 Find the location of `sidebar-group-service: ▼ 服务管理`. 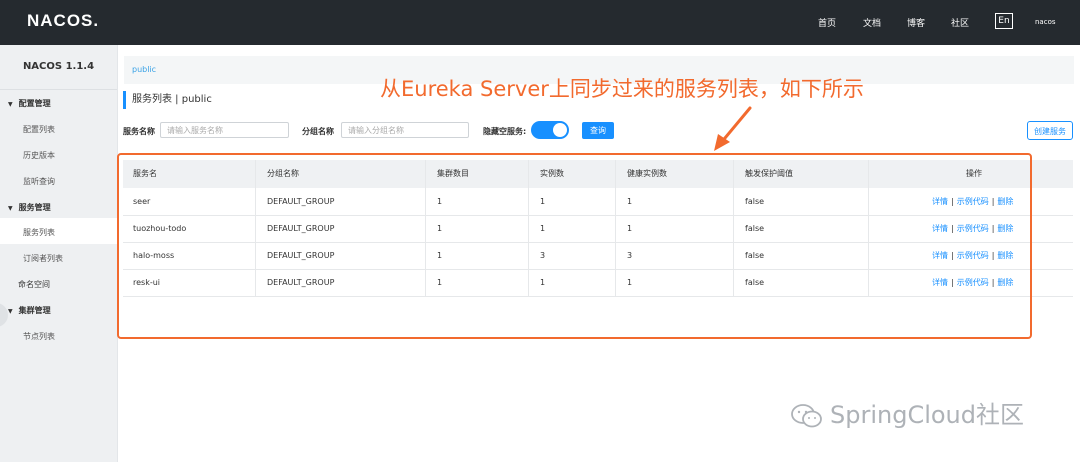

sidebar-group-service: ▼ 服务管理 is located at coordinates (29, 207).